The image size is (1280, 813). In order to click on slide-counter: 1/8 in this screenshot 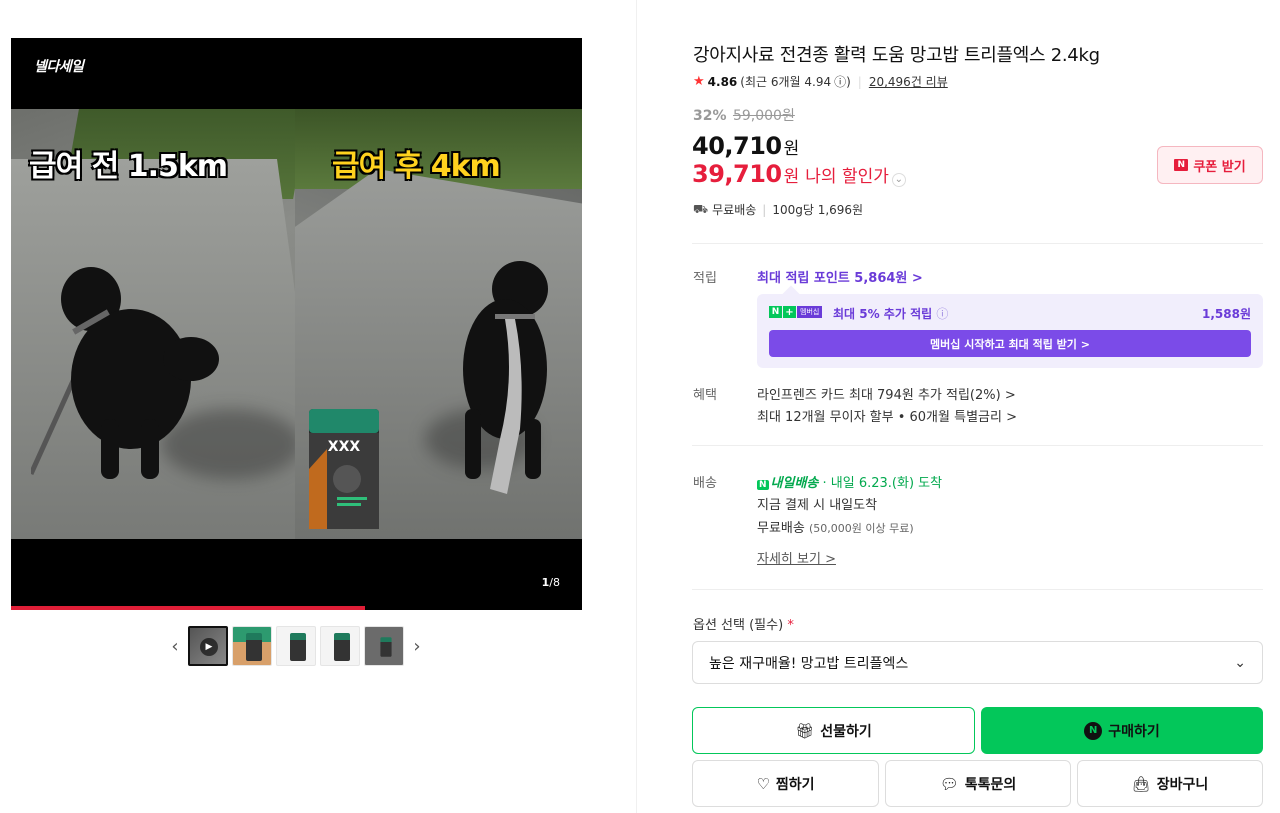, I will do `click(551, 582)`.